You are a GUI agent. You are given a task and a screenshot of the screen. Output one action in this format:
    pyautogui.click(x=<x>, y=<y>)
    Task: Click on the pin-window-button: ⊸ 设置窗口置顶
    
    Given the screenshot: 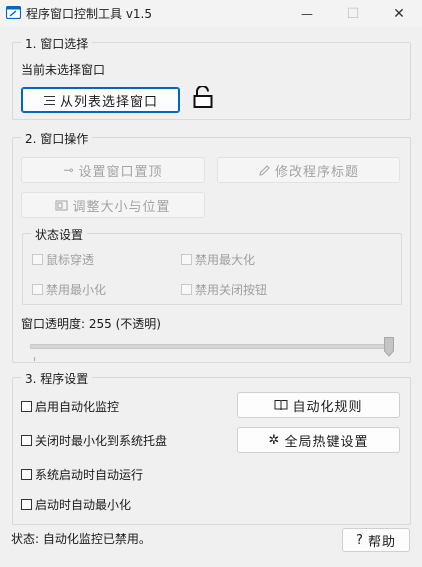 What is the action you would take?
    pyautogui.click(x=113, y=170)
    